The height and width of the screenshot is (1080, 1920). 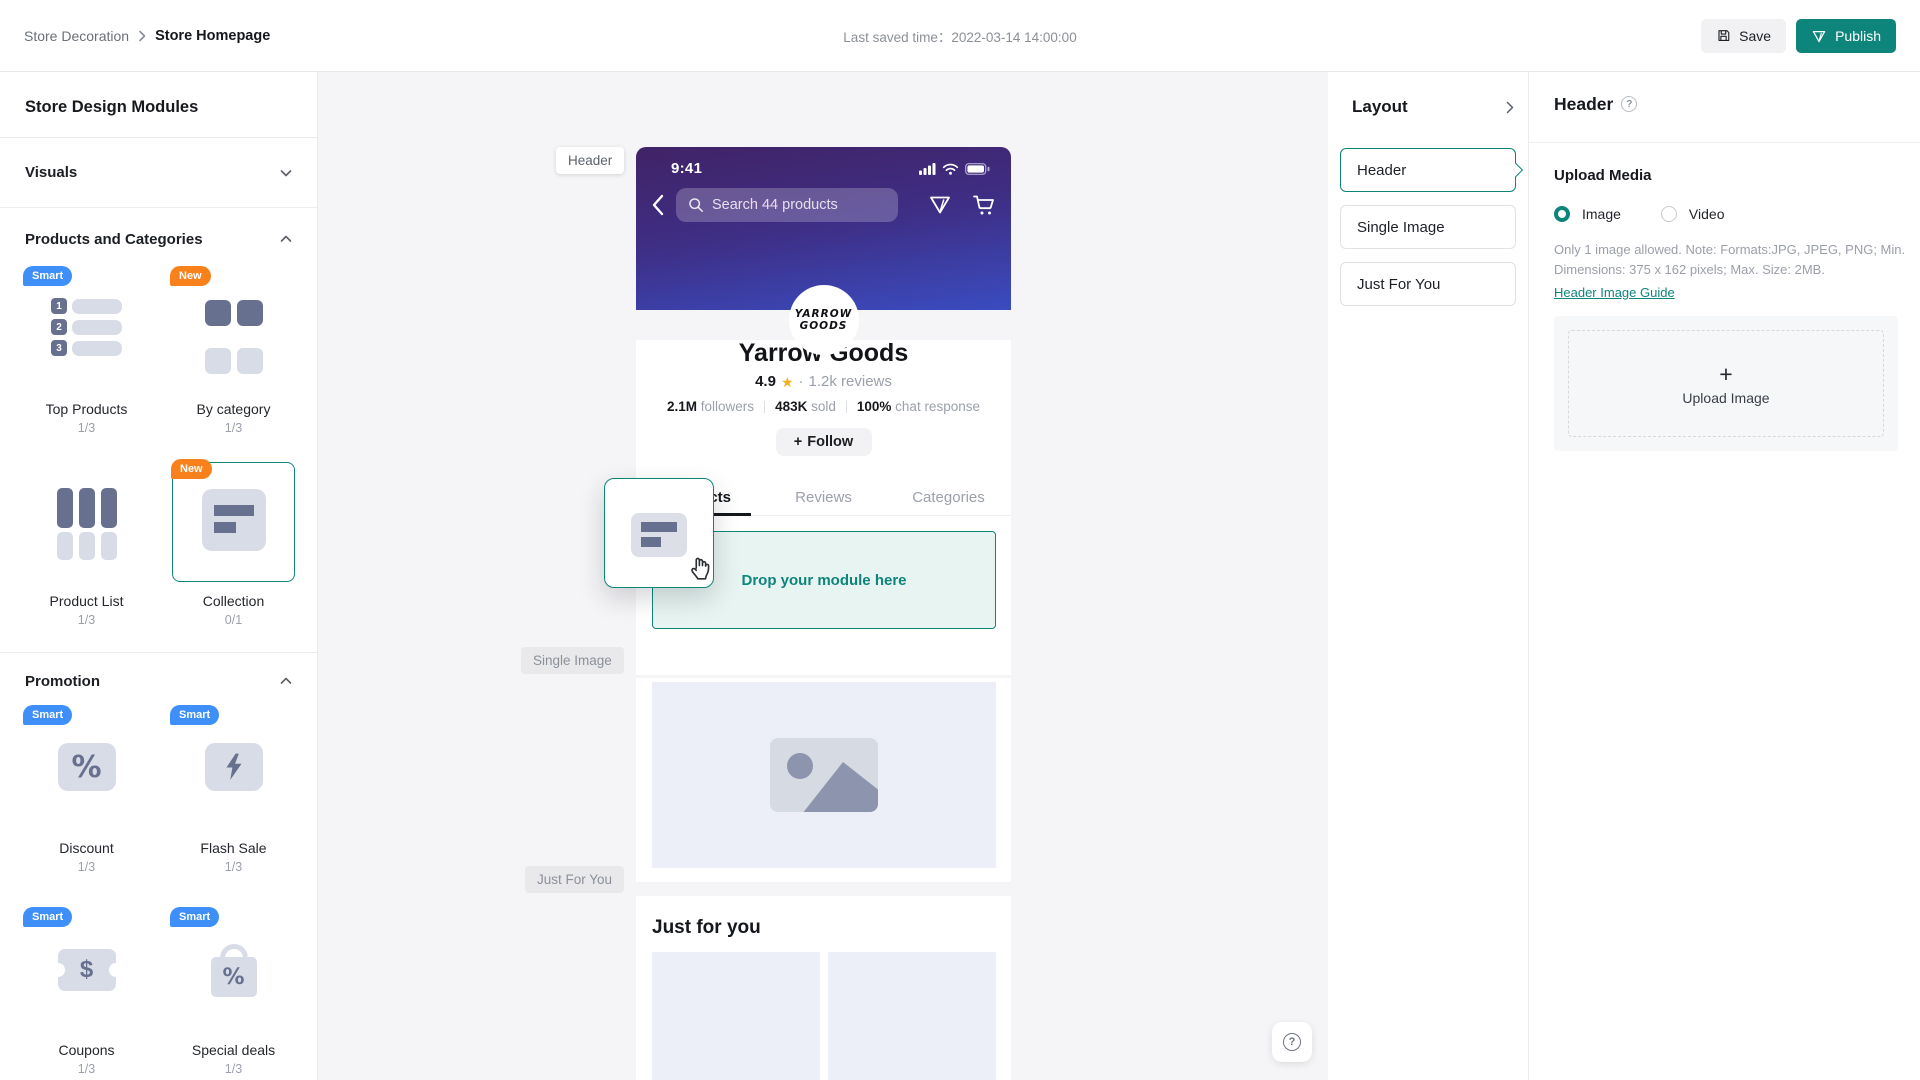 I want to click on product-placeholder-card, so click(x=736, y=1016).